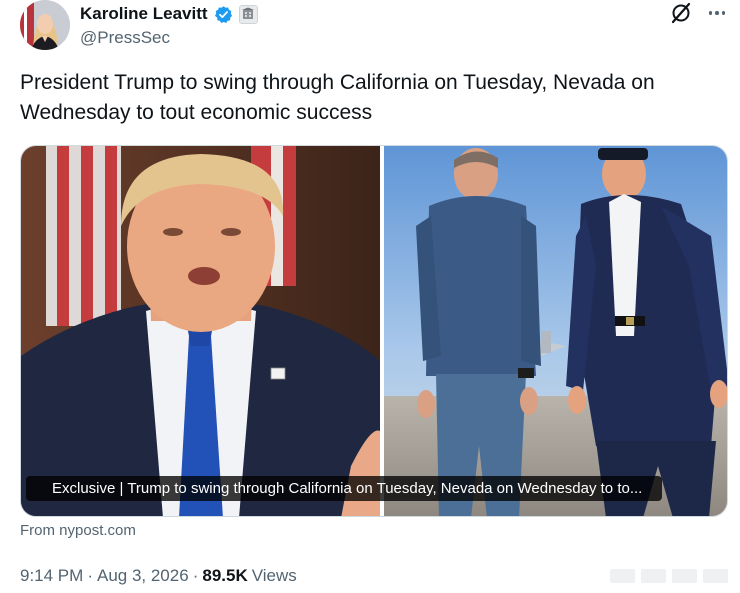 This screenshot has width=740, height=593. I want to click on more-options-icon, so click(717, 13).